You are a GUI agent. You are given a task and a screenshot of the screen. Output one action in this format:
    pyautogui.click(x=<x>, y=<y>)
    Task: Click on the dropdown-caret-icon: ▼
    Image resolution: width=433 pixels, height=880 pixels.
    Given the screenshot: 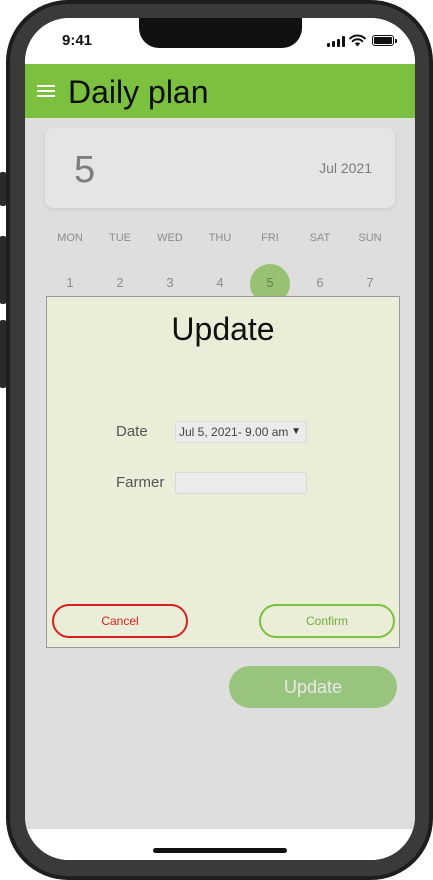 What is the action you would take?
    pyautogui.click(x=296, y=431)
    